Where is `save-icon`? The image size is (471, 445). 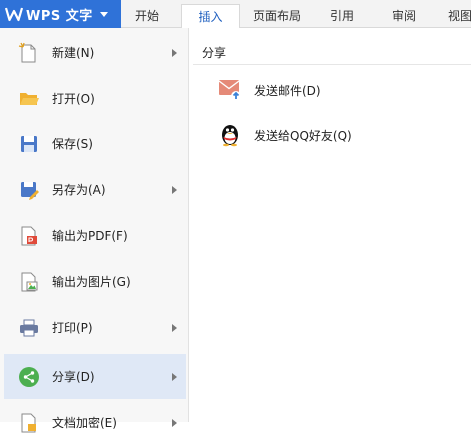 save-icon is located at coordinates (29, 144).